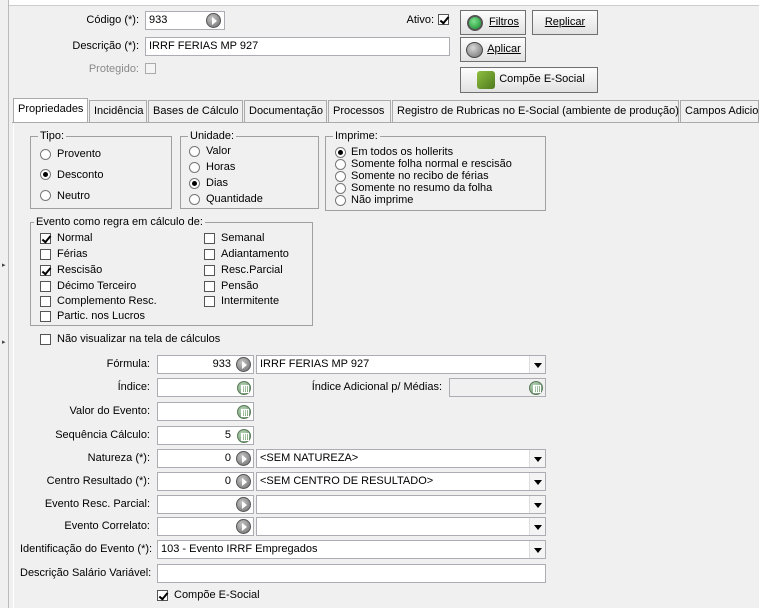 This screenshot has width=759, height=608. I want to click on evento-checkbox-normal, so click(45, 238).